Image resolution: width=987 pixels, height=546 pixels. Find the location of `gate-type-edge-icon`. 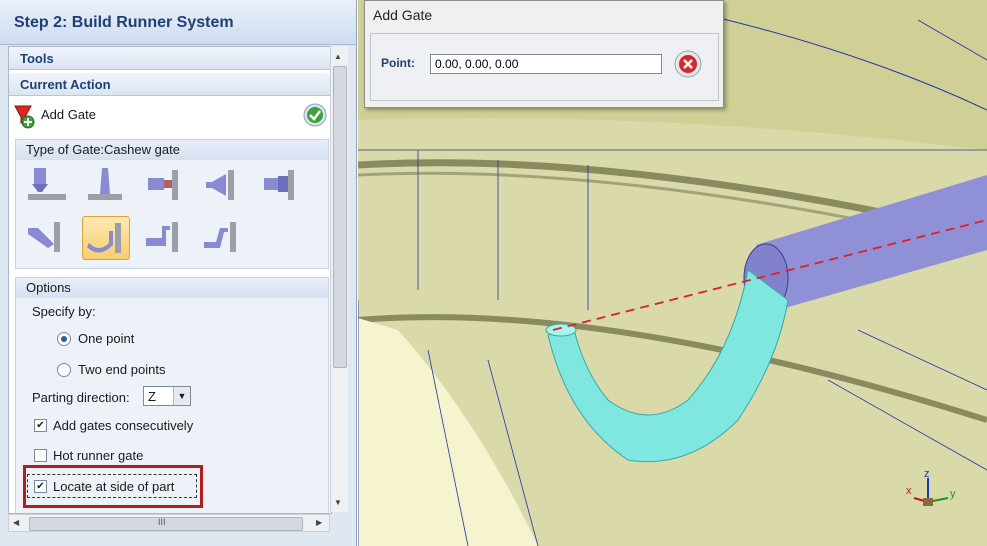

gate-type-edge-icon is located at coordinates (163, 185).